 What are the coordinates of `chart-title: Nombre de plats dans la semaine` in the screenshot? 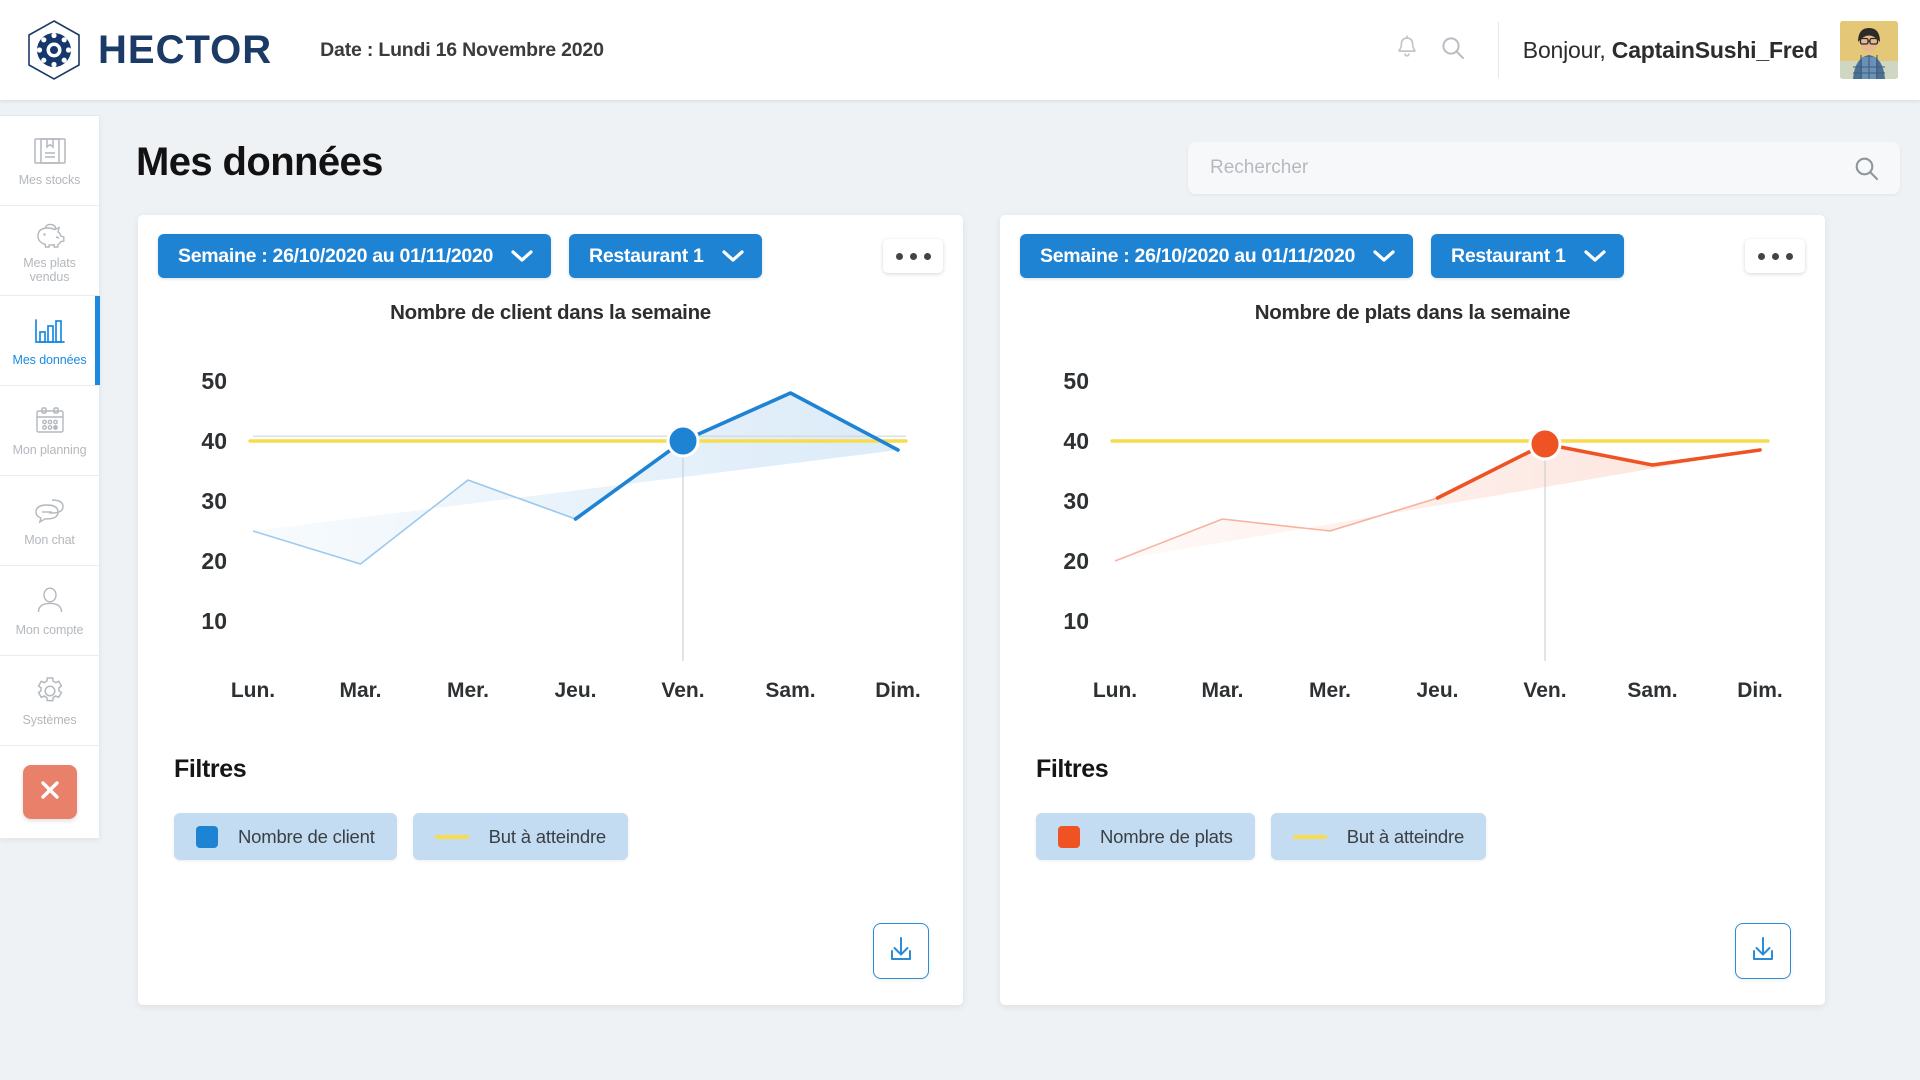 It's located at (1412, 312).